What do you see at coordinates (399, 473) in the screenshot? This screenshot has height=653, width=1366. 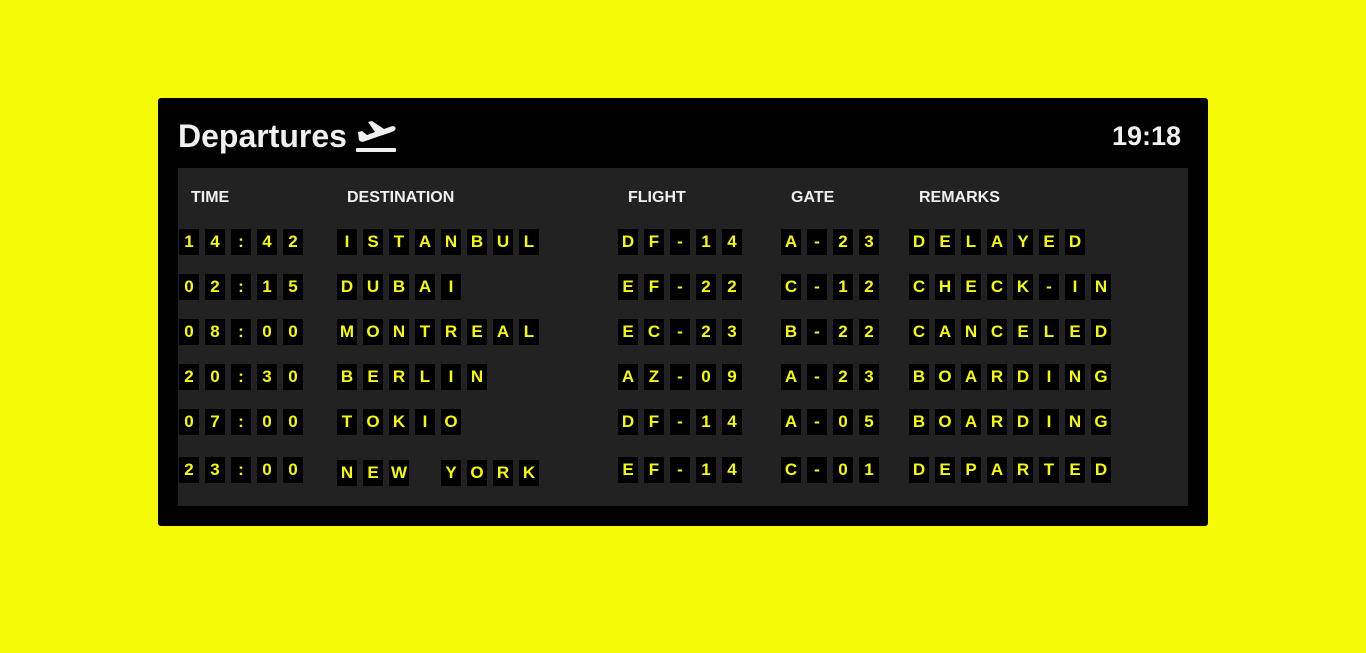 I see `flap-character: W` at bounding box center [399, 473].